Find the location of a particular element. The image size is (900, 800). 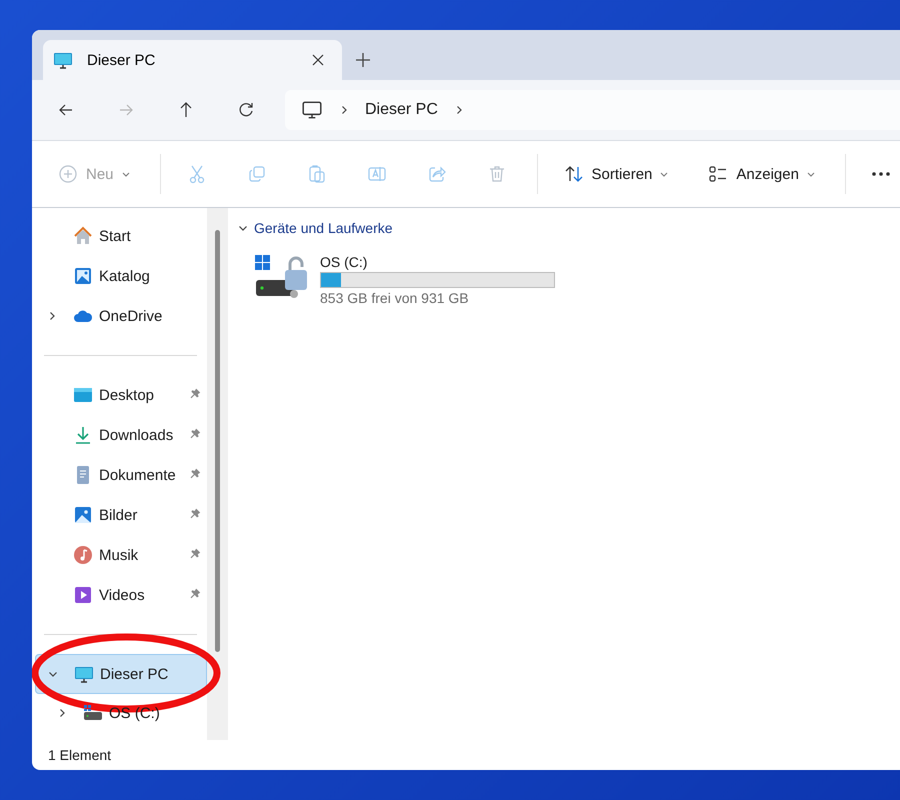

sidebar-item: Dieser PC is located at coordinates (121, 674).